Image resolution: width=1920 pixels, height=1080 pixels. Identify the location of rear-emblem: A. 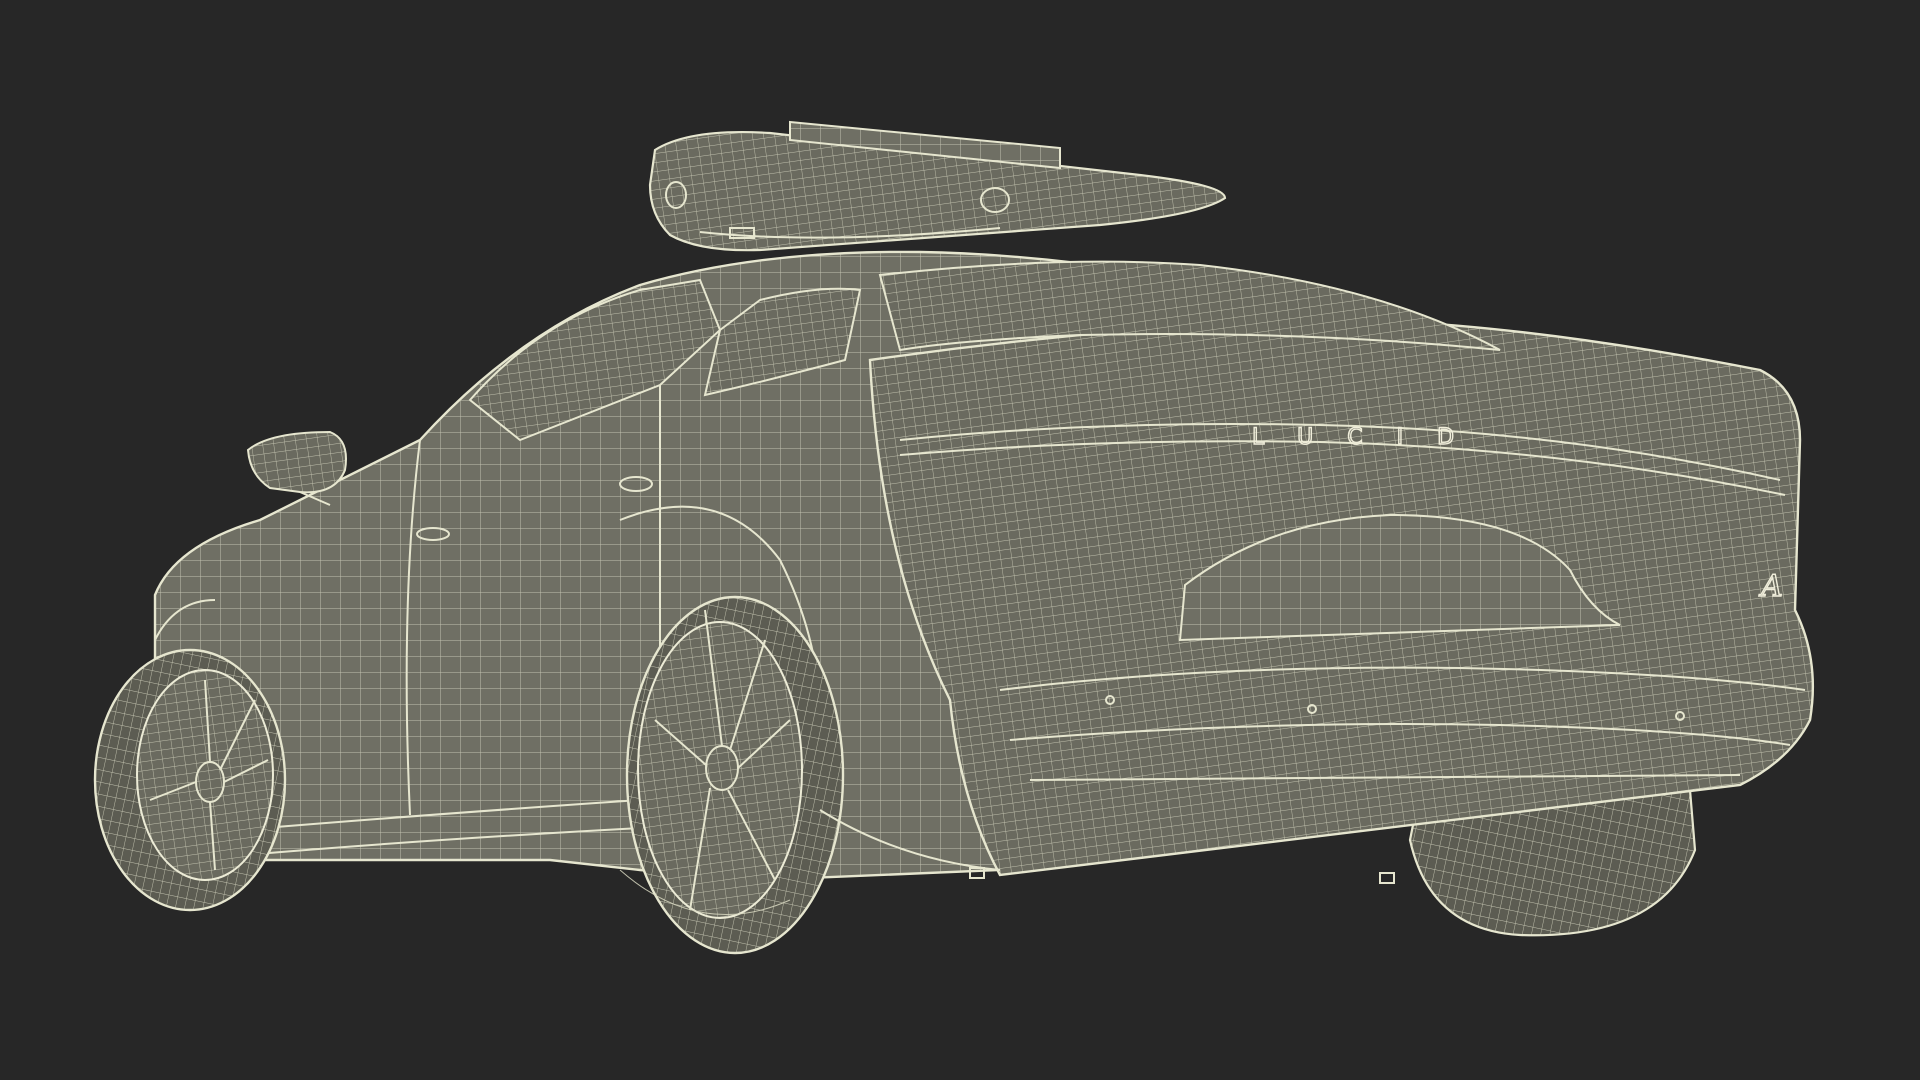
(1770, 586).